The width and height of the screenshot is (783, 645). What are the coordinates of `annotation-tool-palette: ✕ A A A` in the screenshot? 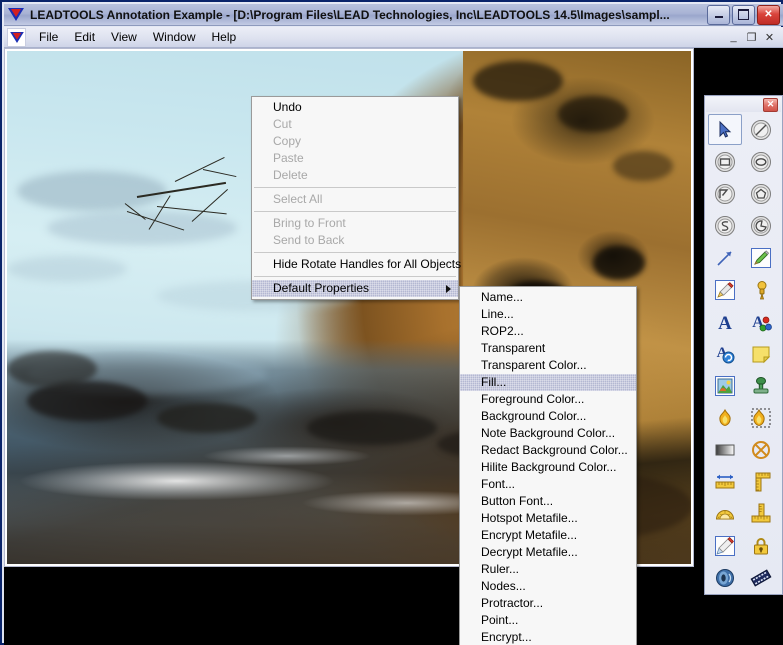 It's located at (743, 345).